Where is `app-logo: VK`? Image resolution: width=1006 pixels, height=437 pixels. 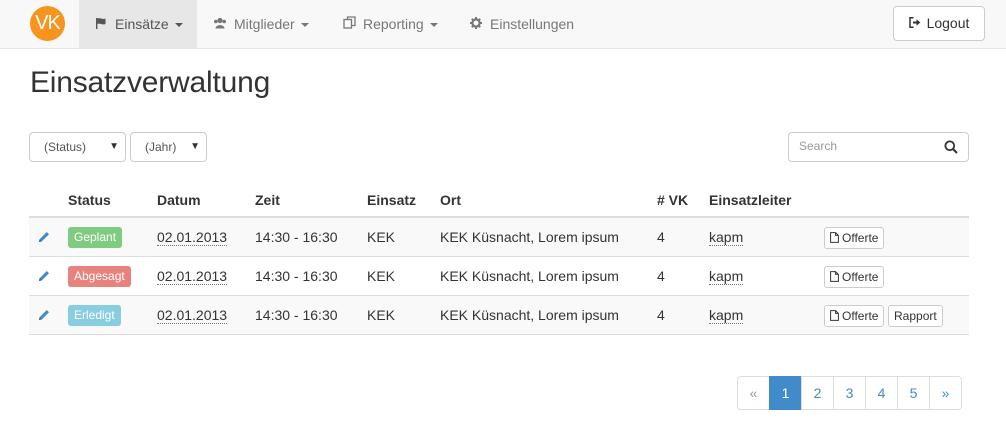 app-logo: VK is located at coordinates (47, 23).